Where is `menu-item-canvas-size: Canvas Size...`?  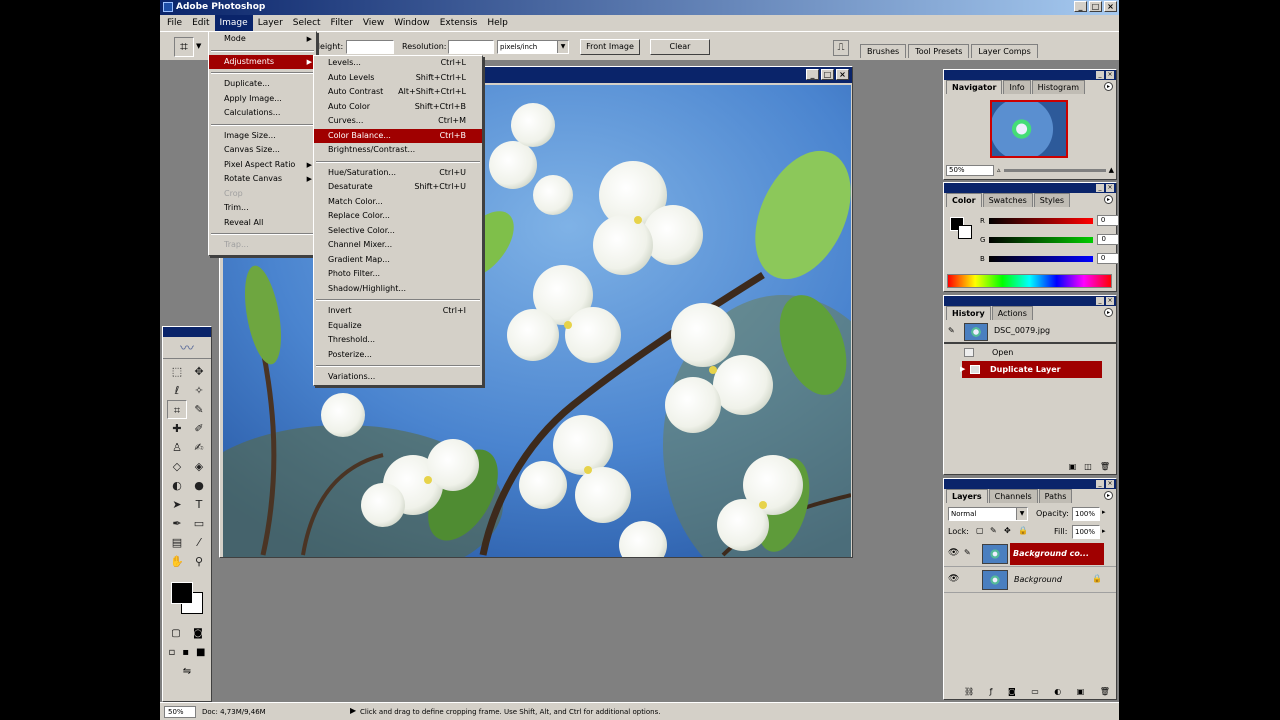 menu-item-canvas-size: Canvas Size... is located at coordinates (262, 150).